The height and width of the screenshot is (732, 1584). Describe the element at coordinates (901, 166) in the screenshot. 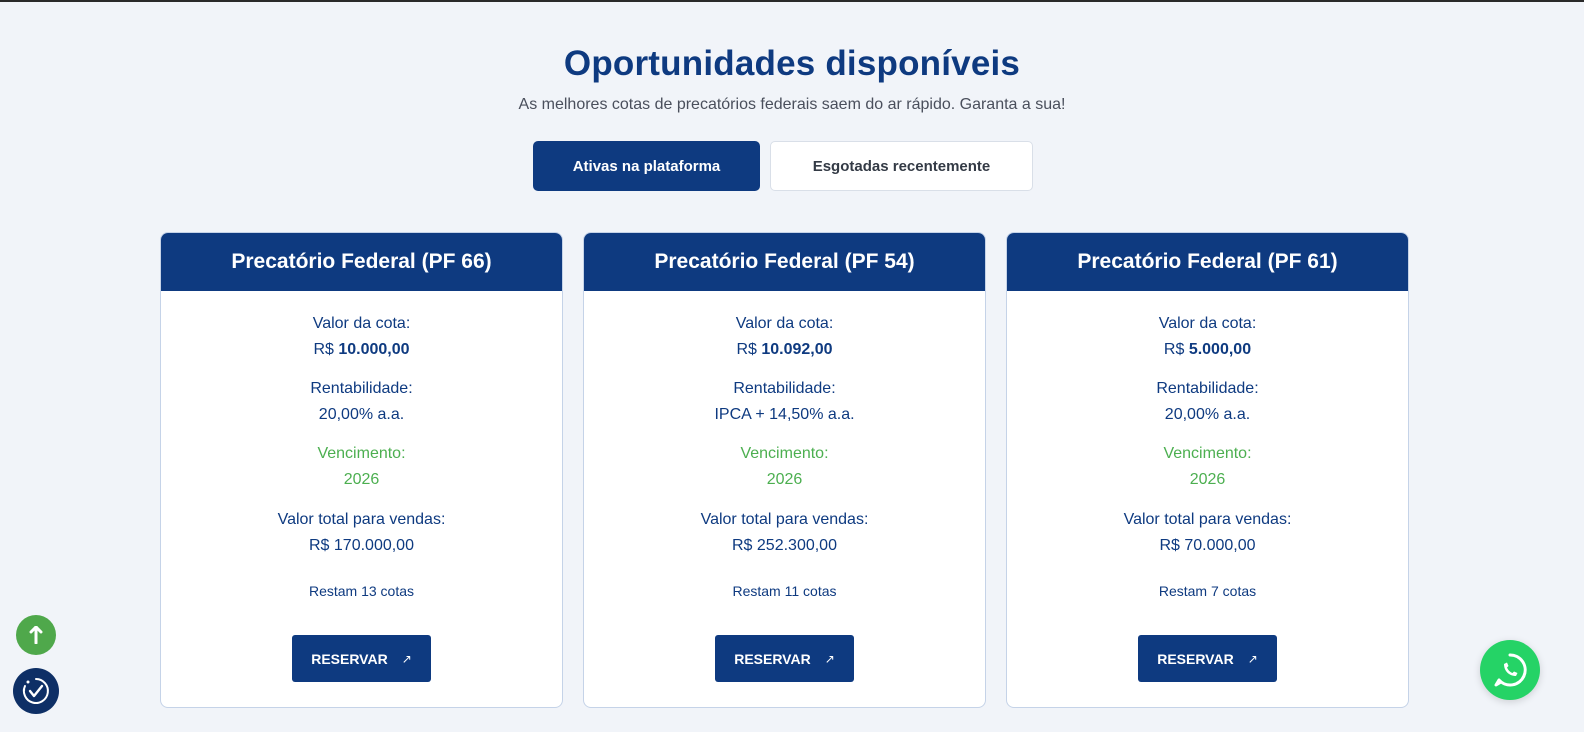

I see `tab-recently-sold-out: Esgotadas recentemente` at that location.